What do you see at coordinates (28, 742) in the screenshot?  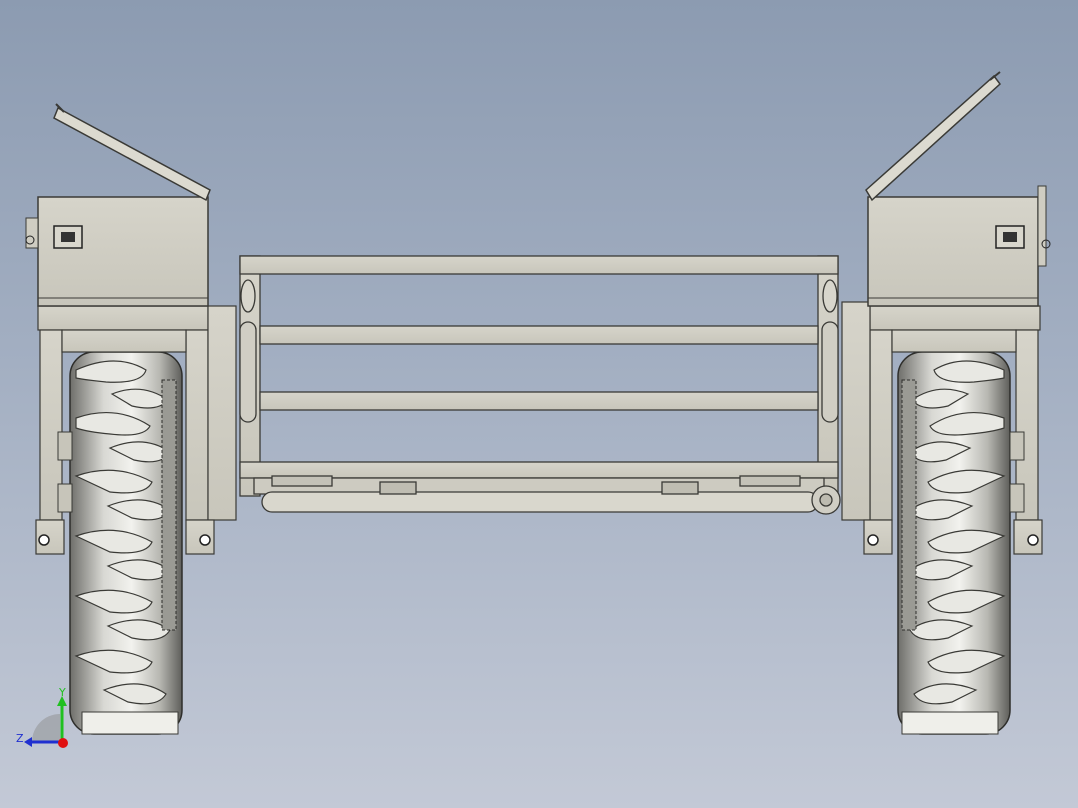 I see `z-axis-arrow-icon` at bounding box center [28, 742].